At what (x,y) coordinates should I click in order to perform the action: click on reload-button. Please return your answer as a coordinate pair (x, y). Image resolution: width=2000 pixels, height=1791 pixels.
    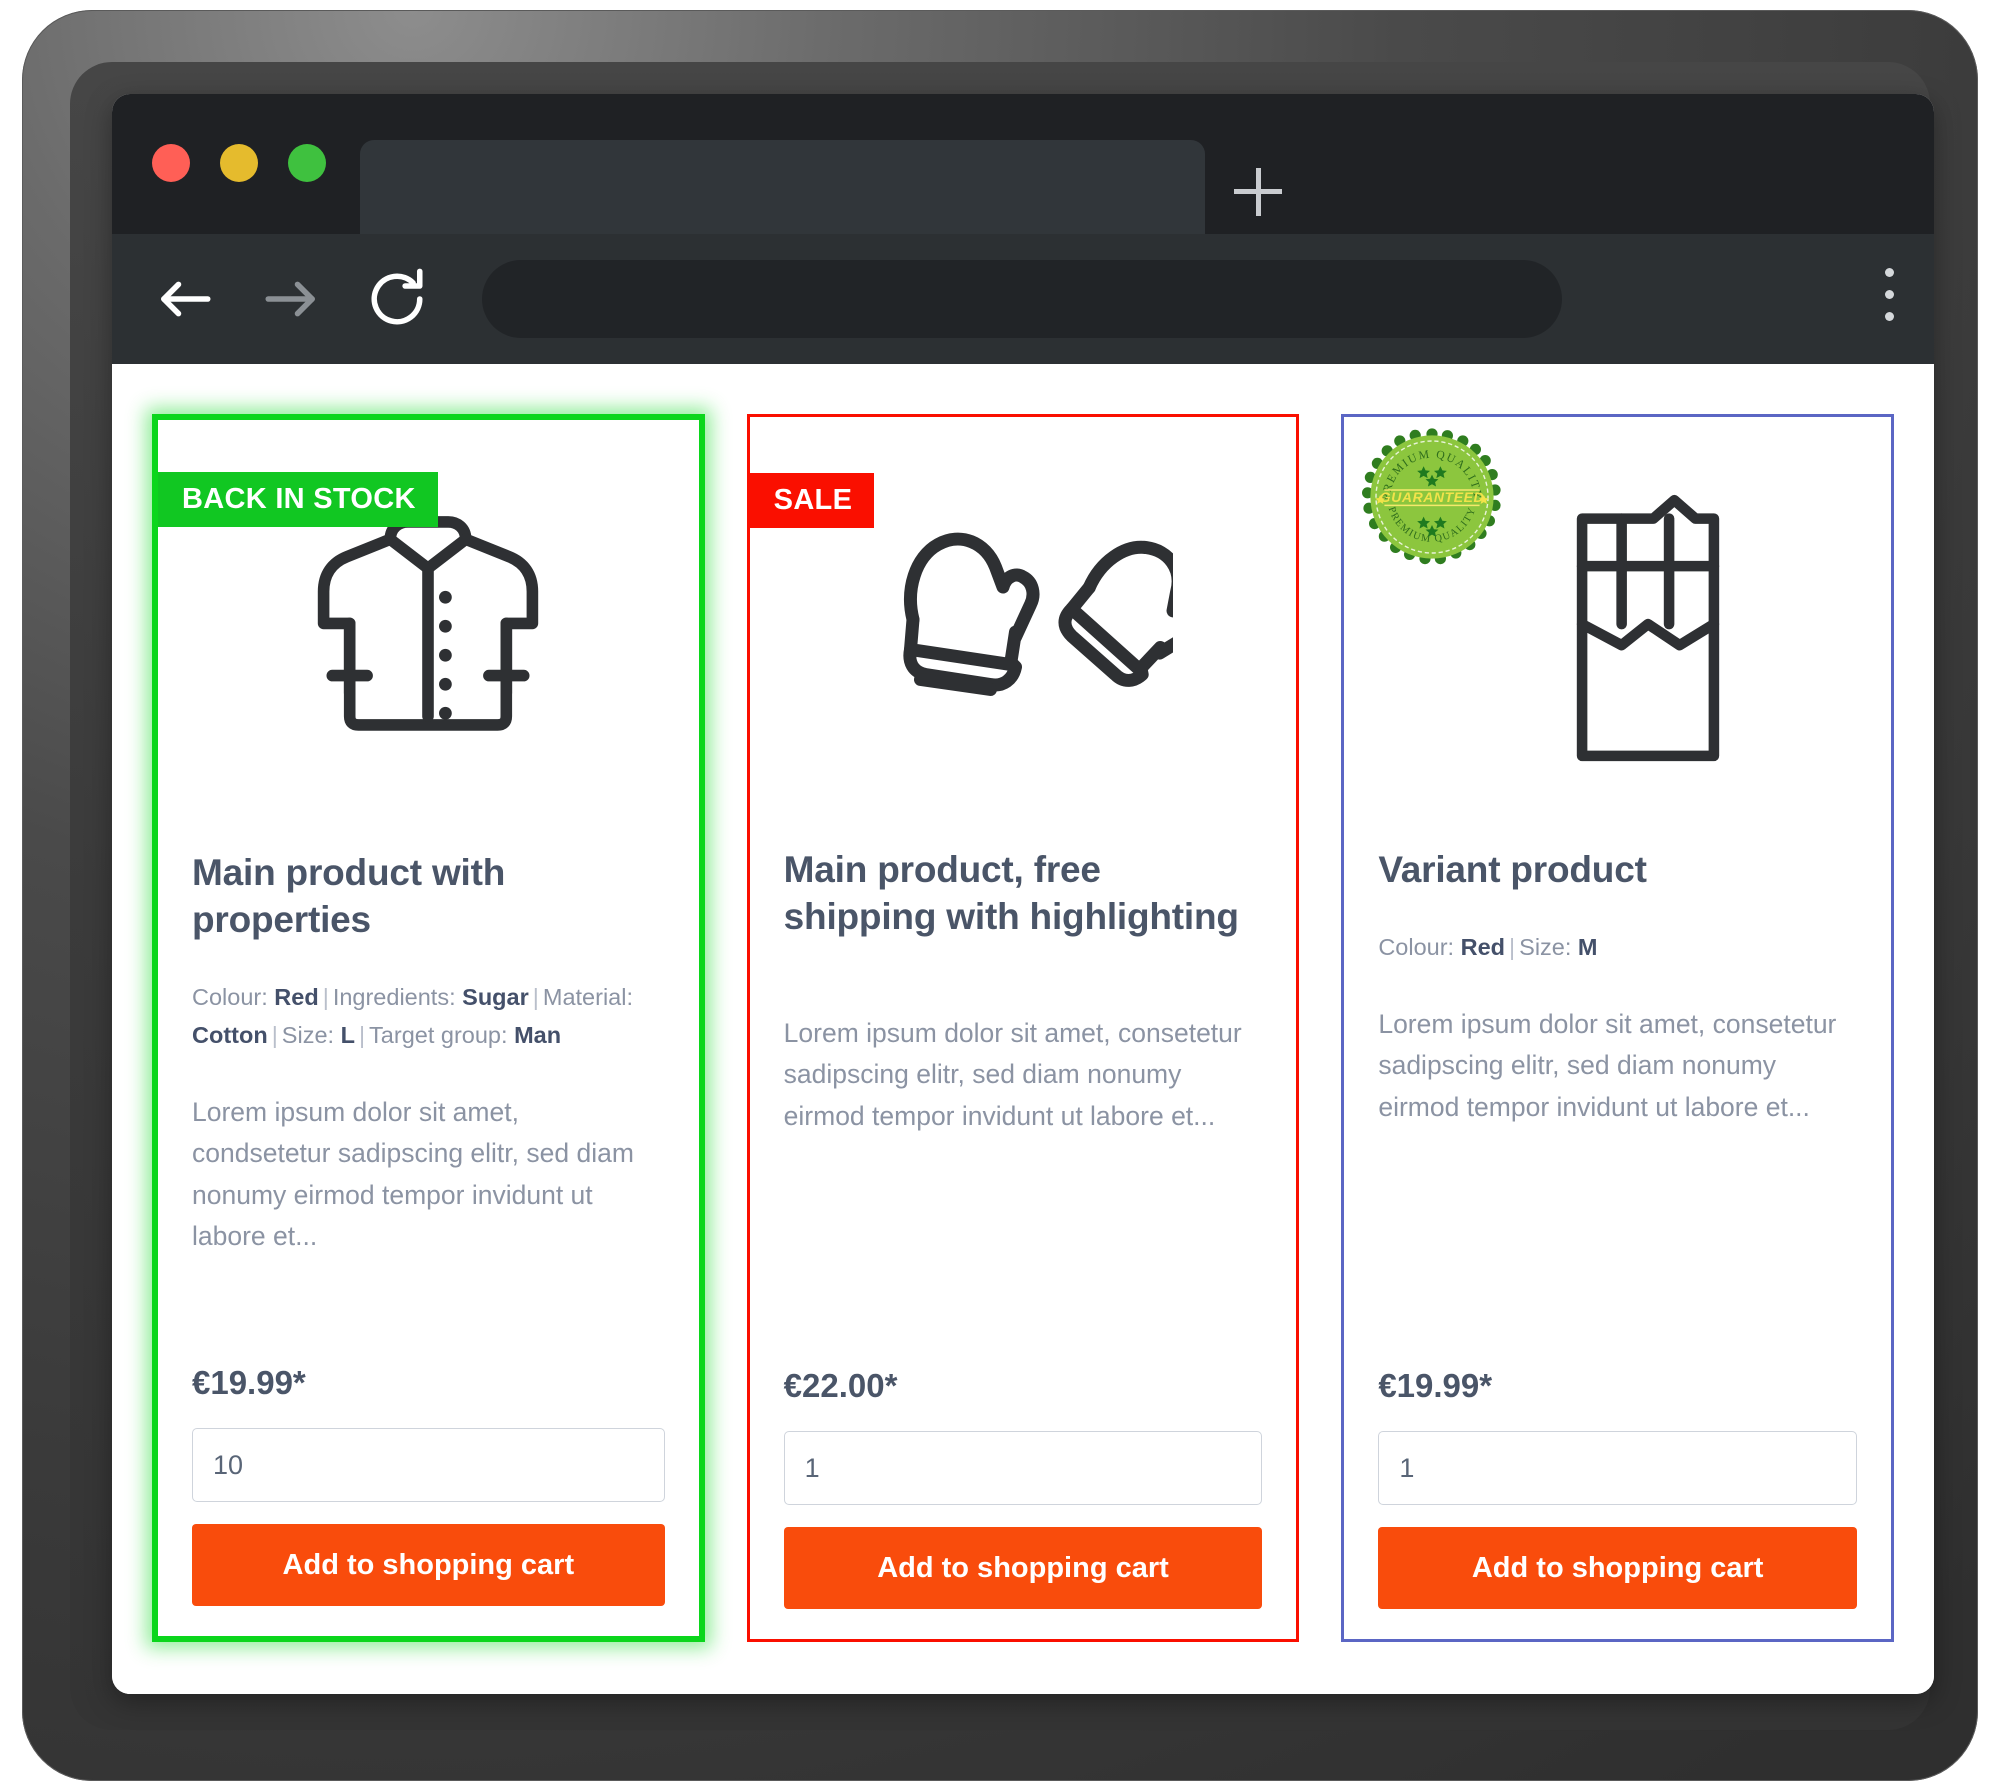
    Looking at the image, I should click on (397, 299).